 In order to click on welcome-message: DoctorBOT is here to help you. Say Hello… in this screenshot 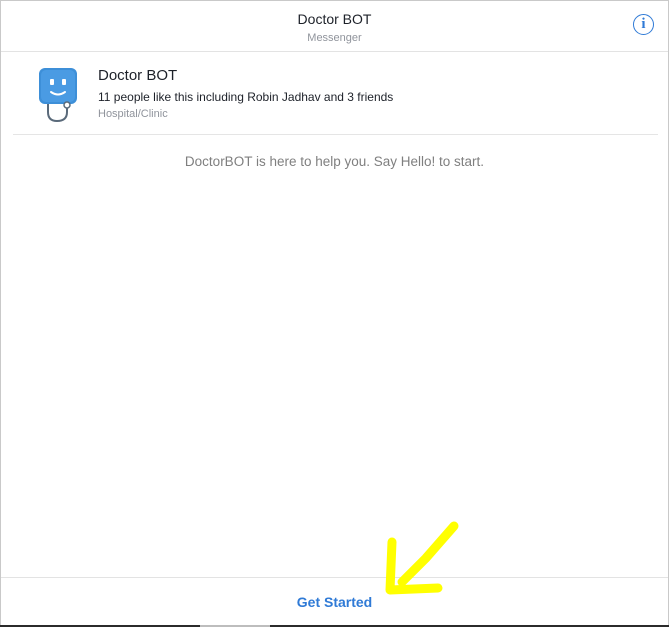, I will do `click(334, 161)`.